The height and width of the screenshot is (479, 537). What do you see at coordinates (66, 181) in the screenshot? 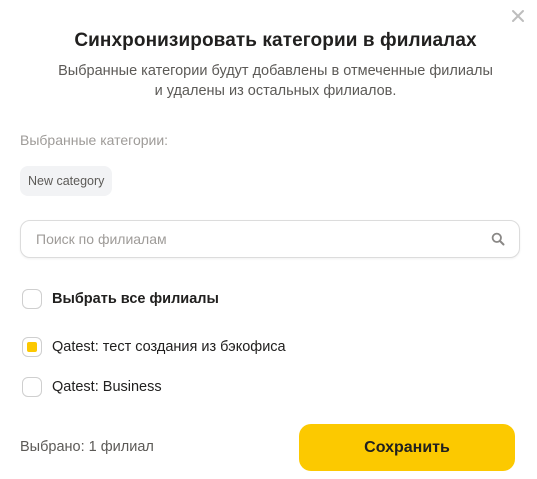
I see `category-chip: New category` at bounding box center [66, 181].